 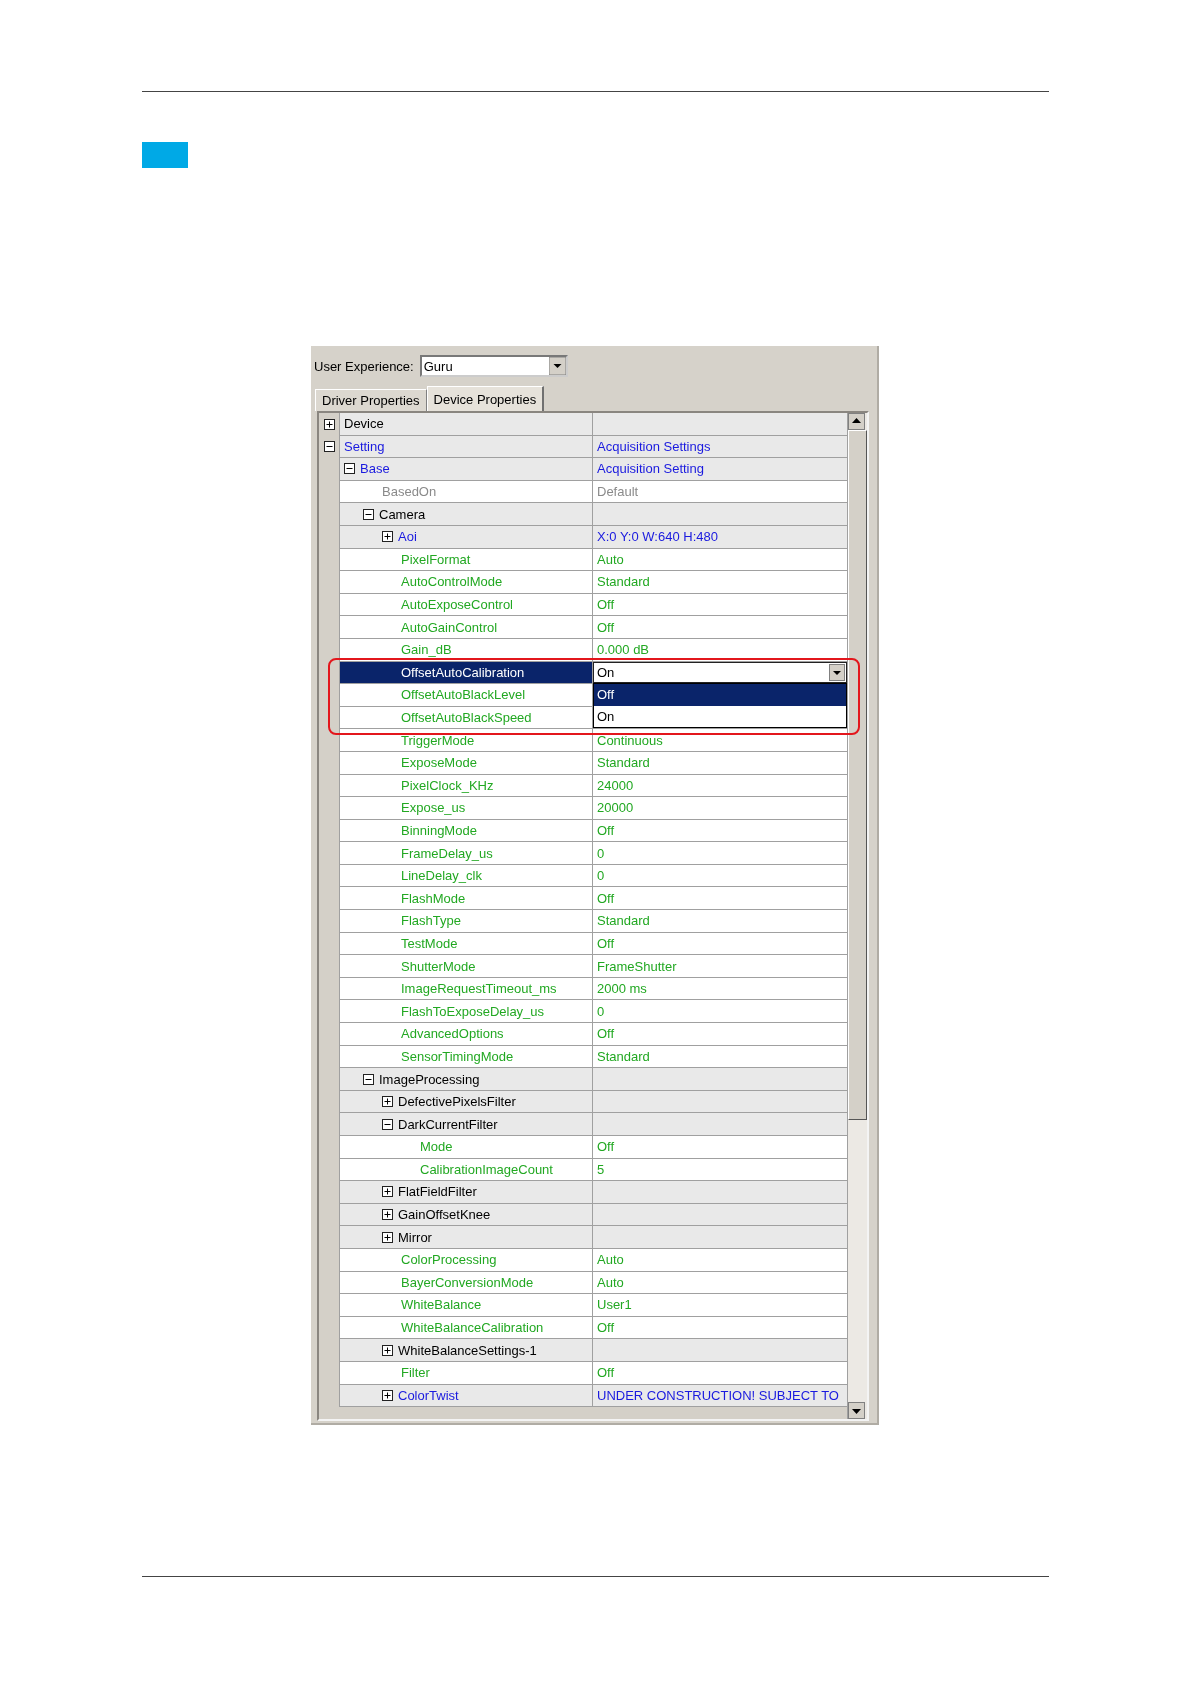 I want to click on property-row: CalibrationImageCount 5, so click(x=583, y=1170).